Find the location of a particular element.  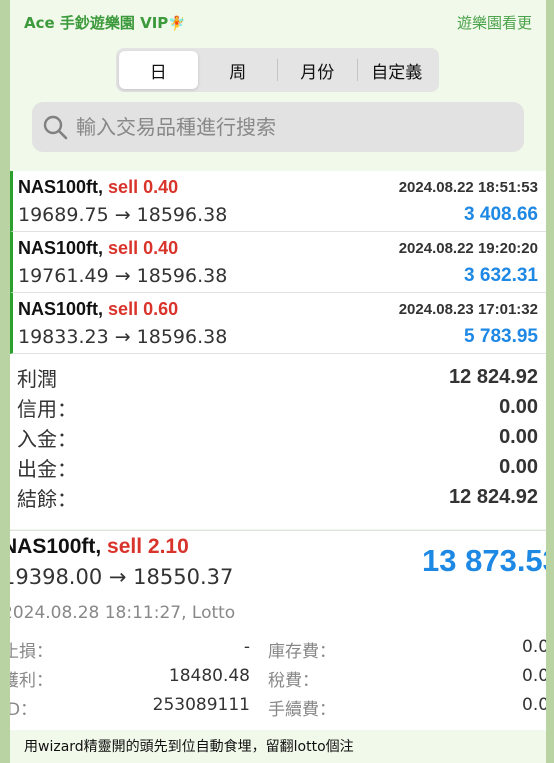

detail-row-take-profit: 獲利： 18480.48 稅費： 0.00 is located at coordinates (278, 678).